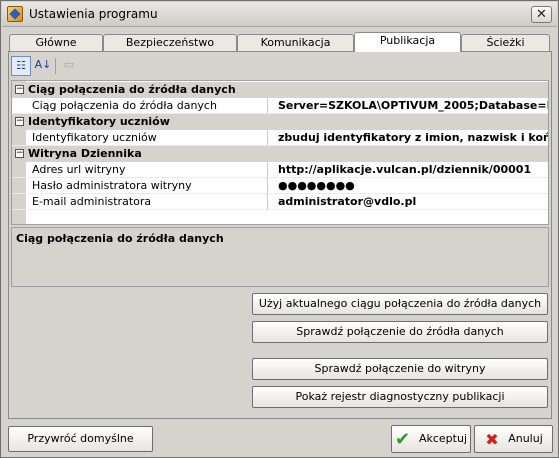 The width and height of the screenshot is (559, 458). What do you see at coordinates (280, 90) in the screenshot?
I see `category-row-connection: − Ciąg połączenia do źródła danych` at bounding box center [280, 90].